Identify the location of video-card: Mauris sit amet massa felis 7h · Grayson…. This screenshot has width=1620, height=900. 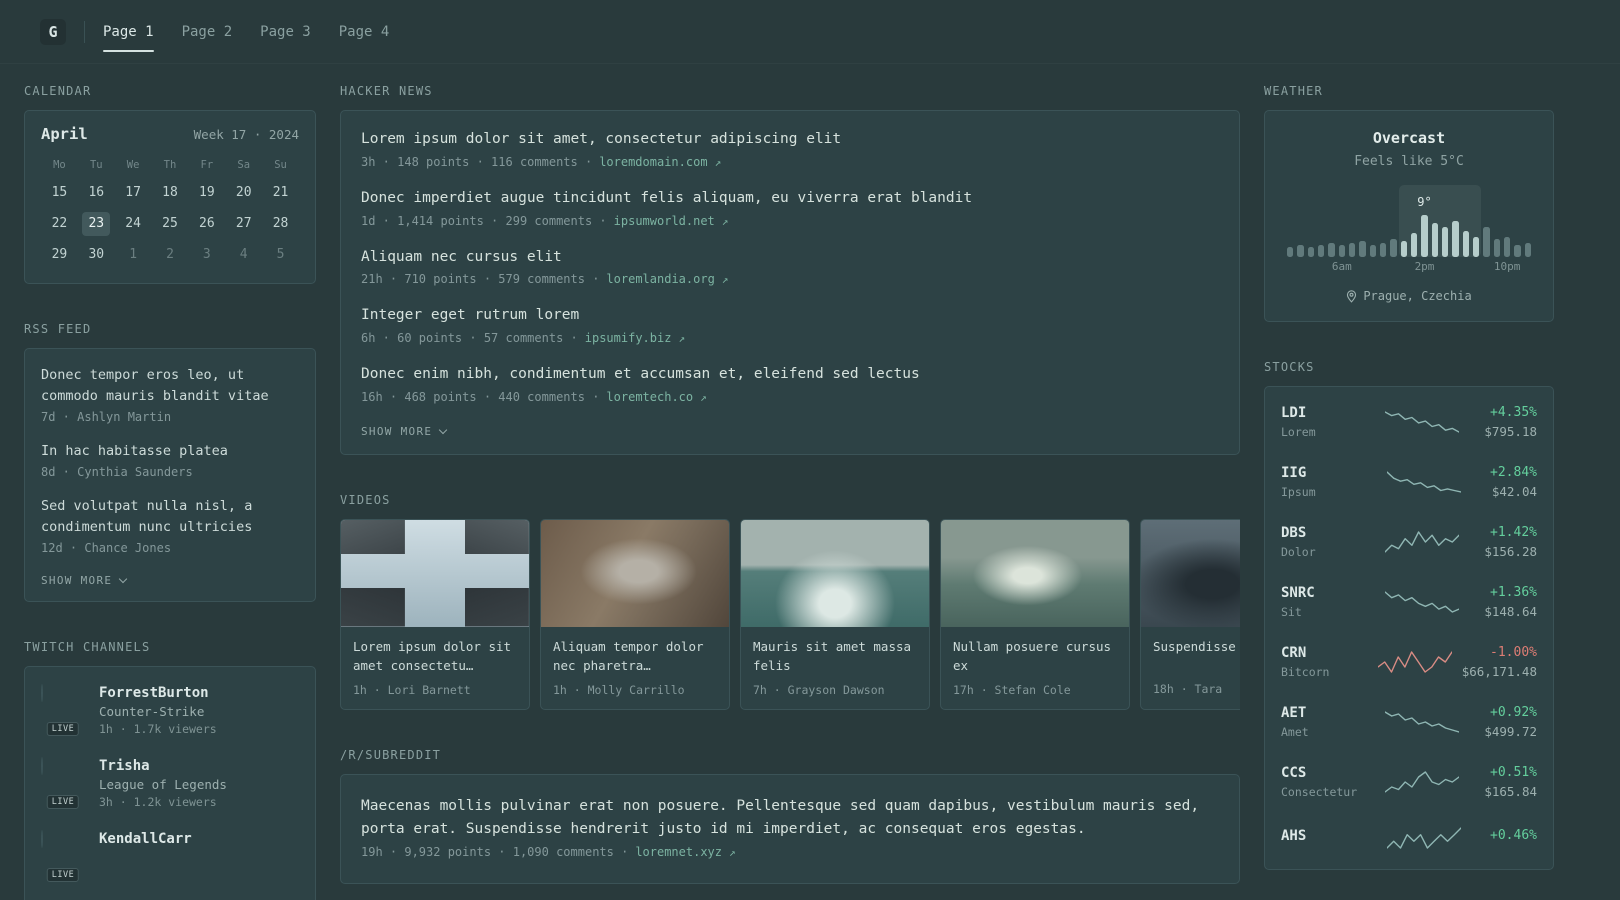
(835, 614).